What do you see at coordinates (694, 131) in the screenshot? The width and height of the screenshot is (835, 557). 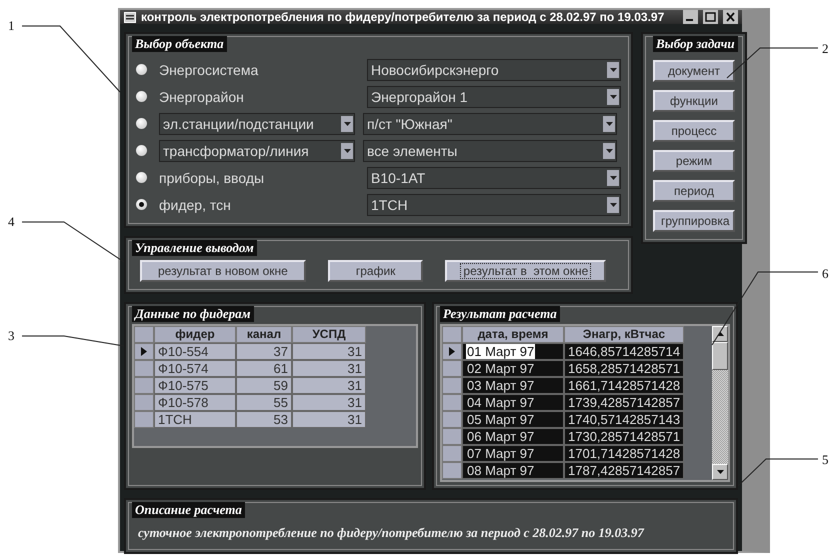 I see `task-button: процесс` at bounding box center [694, 131].